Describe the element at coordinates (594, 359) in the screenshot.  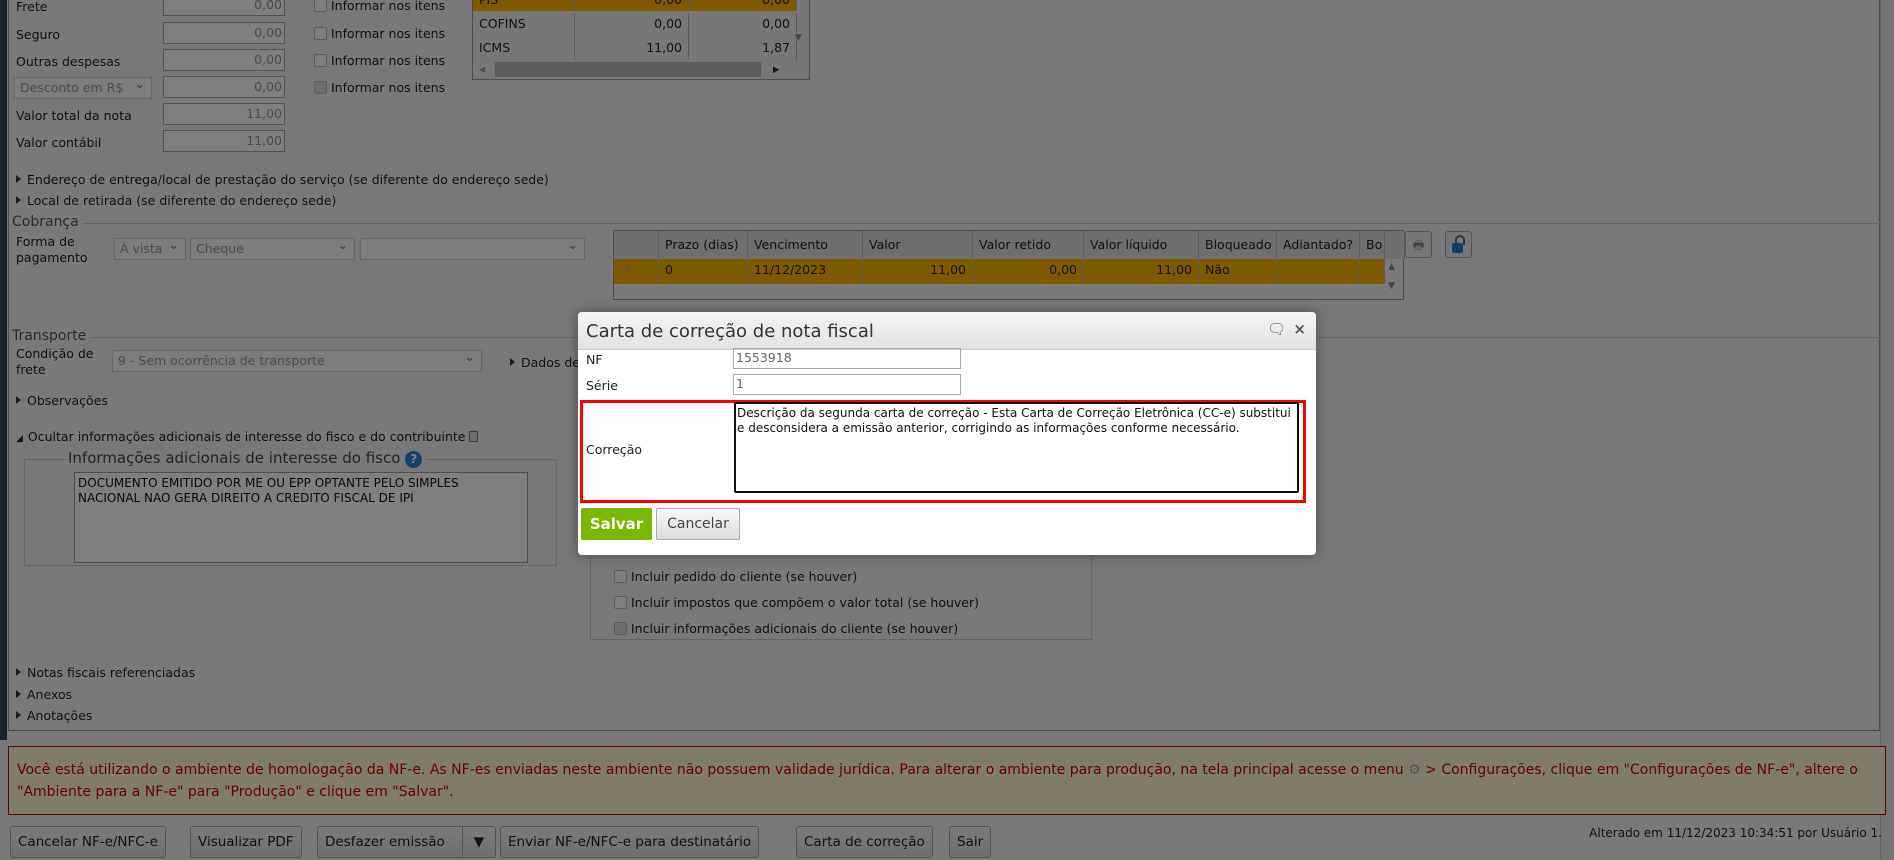
I see `nf-label: NF` at that location.